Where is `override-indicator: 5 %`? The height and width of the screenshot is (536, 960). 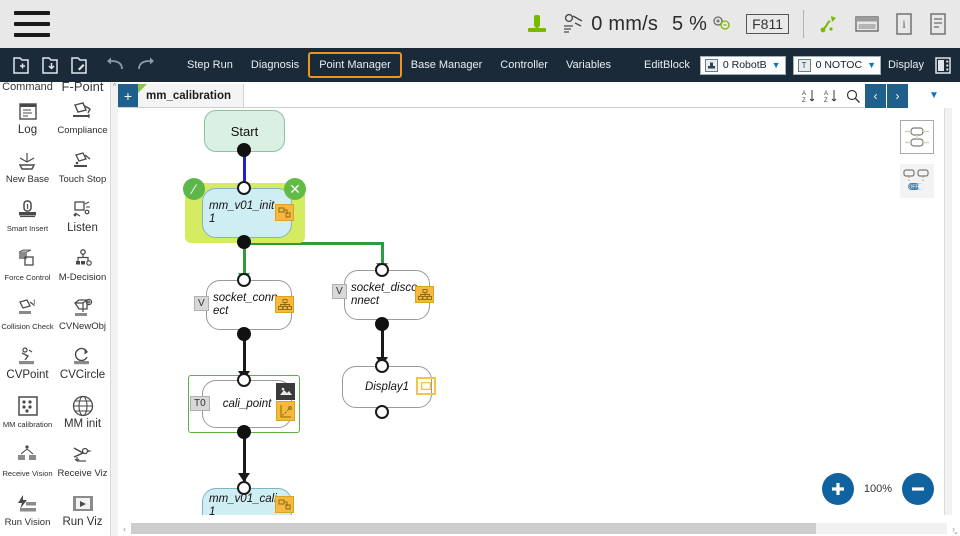 override-indicator: 5 % is located at coordinates (702, 24).